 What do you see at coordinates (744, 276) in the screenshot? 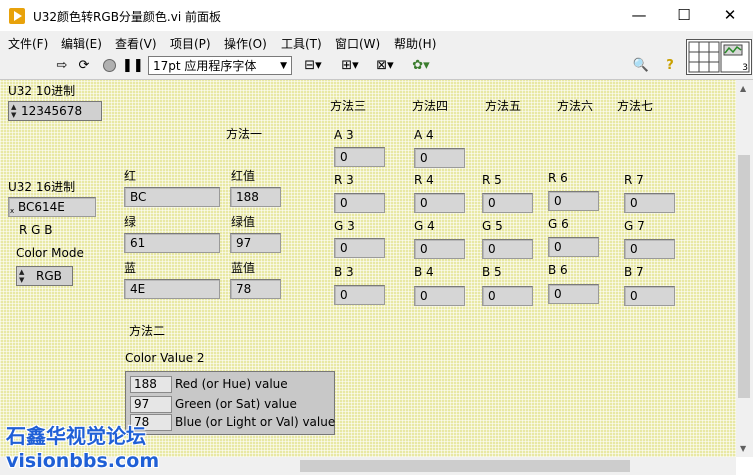
I see `vertical-scroll-thumb` at bounding box center [744, 276].